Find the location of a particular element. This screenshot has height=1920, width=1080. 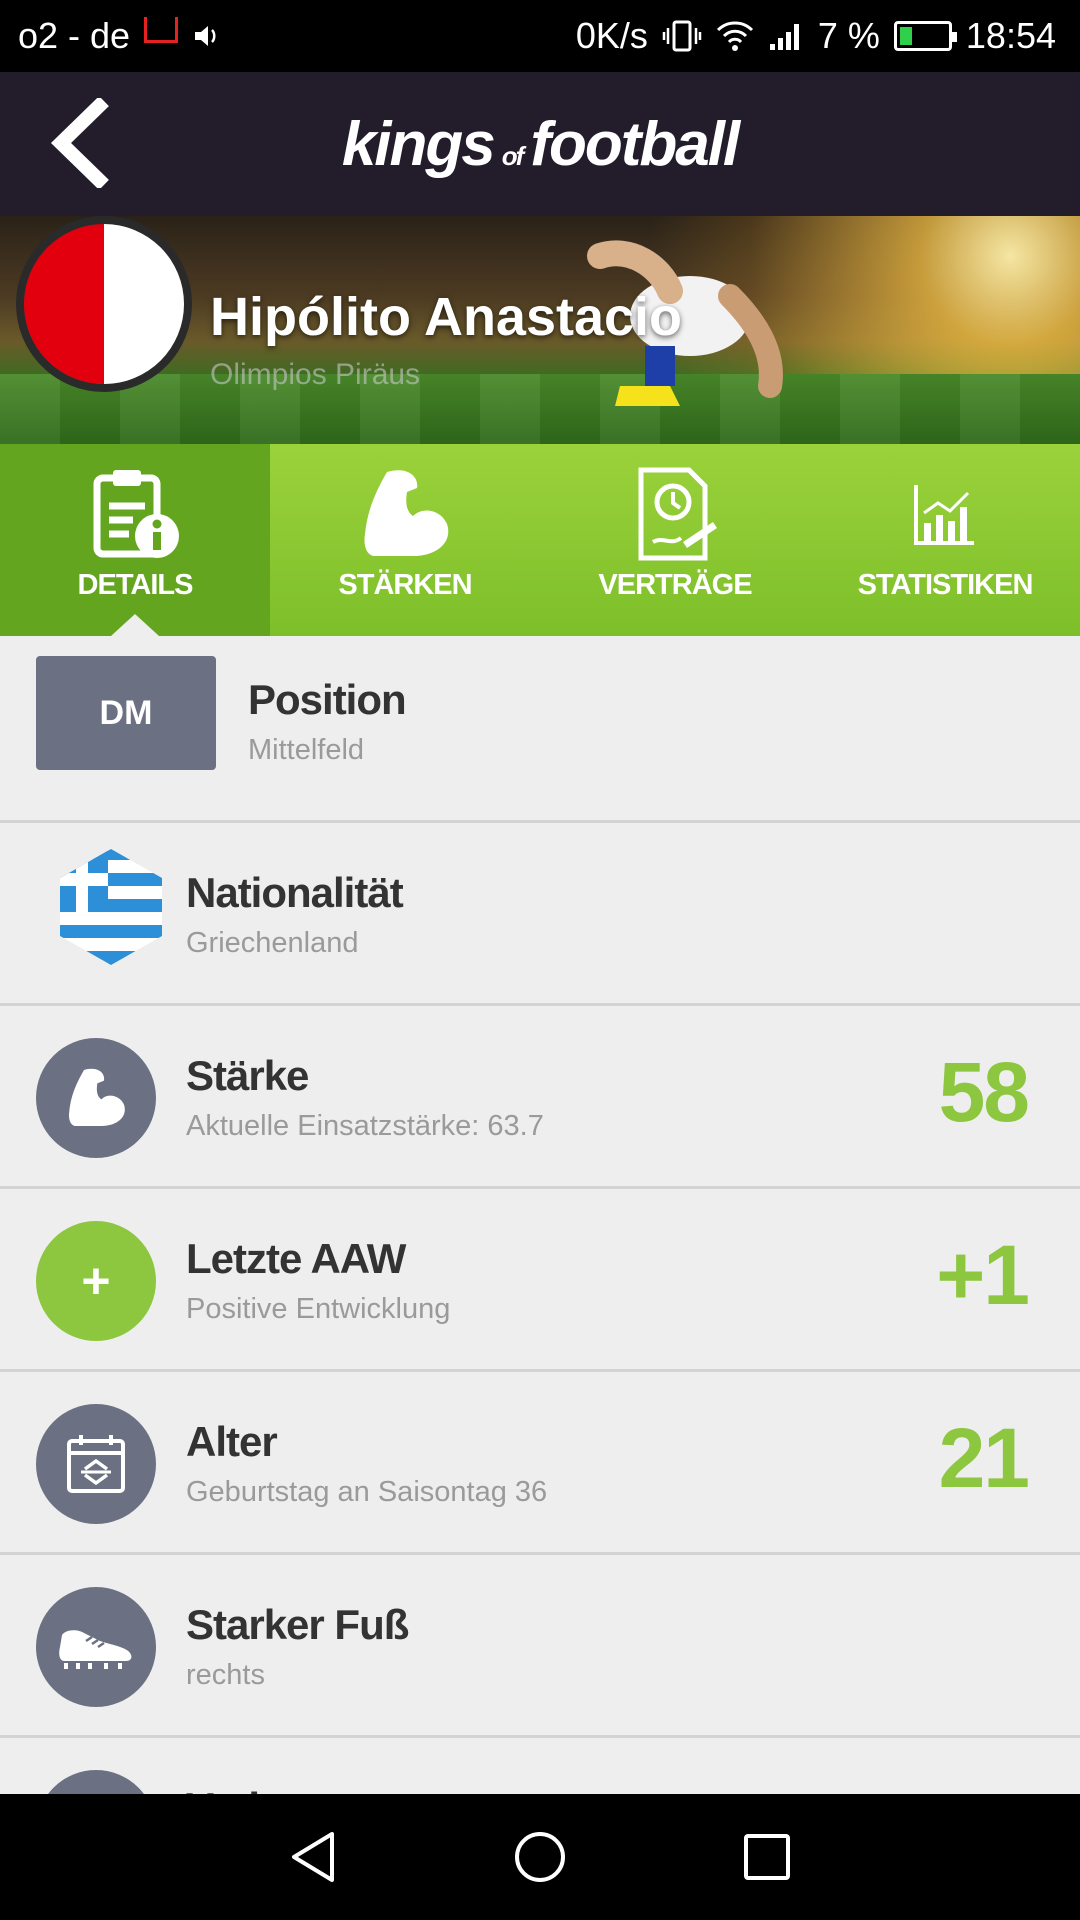

calendar-icon is located at coordinates (96, 1464).